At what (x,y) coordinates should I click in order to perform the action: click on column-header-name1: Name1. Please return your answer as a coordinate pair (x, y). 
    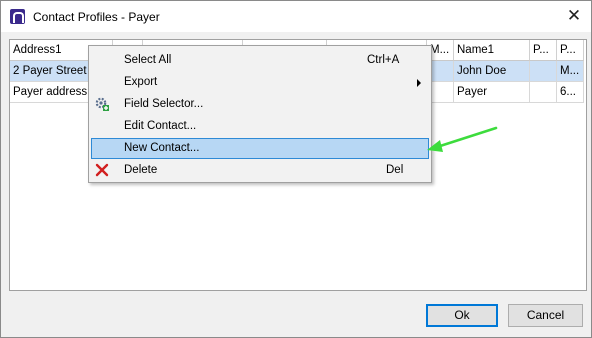
    Looking at the image, I should click on (492, 50).